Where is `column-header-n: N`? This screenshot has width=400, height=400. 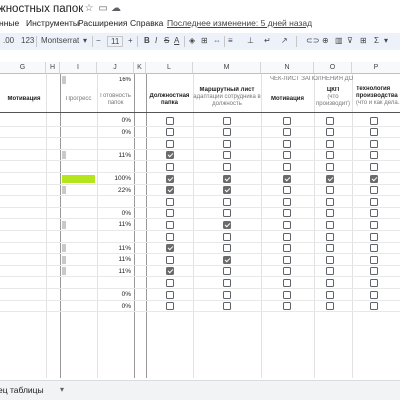
column-header-n: N is located at coordinates (287, 68).